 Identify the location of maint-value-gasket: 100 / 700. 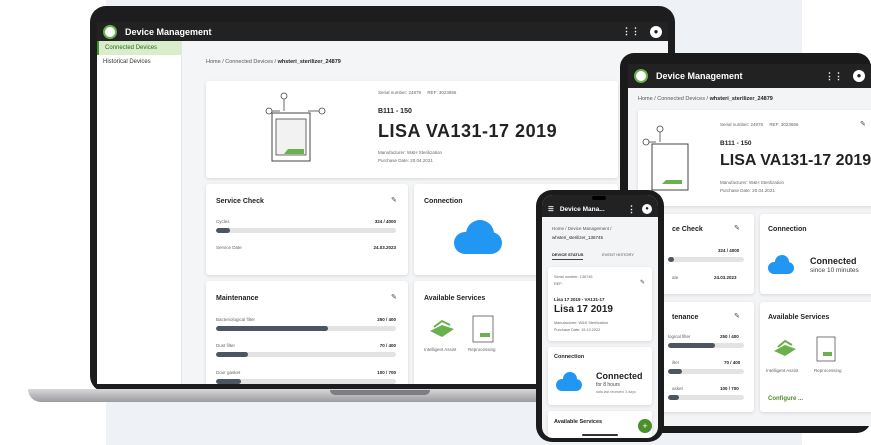
(386, 372).